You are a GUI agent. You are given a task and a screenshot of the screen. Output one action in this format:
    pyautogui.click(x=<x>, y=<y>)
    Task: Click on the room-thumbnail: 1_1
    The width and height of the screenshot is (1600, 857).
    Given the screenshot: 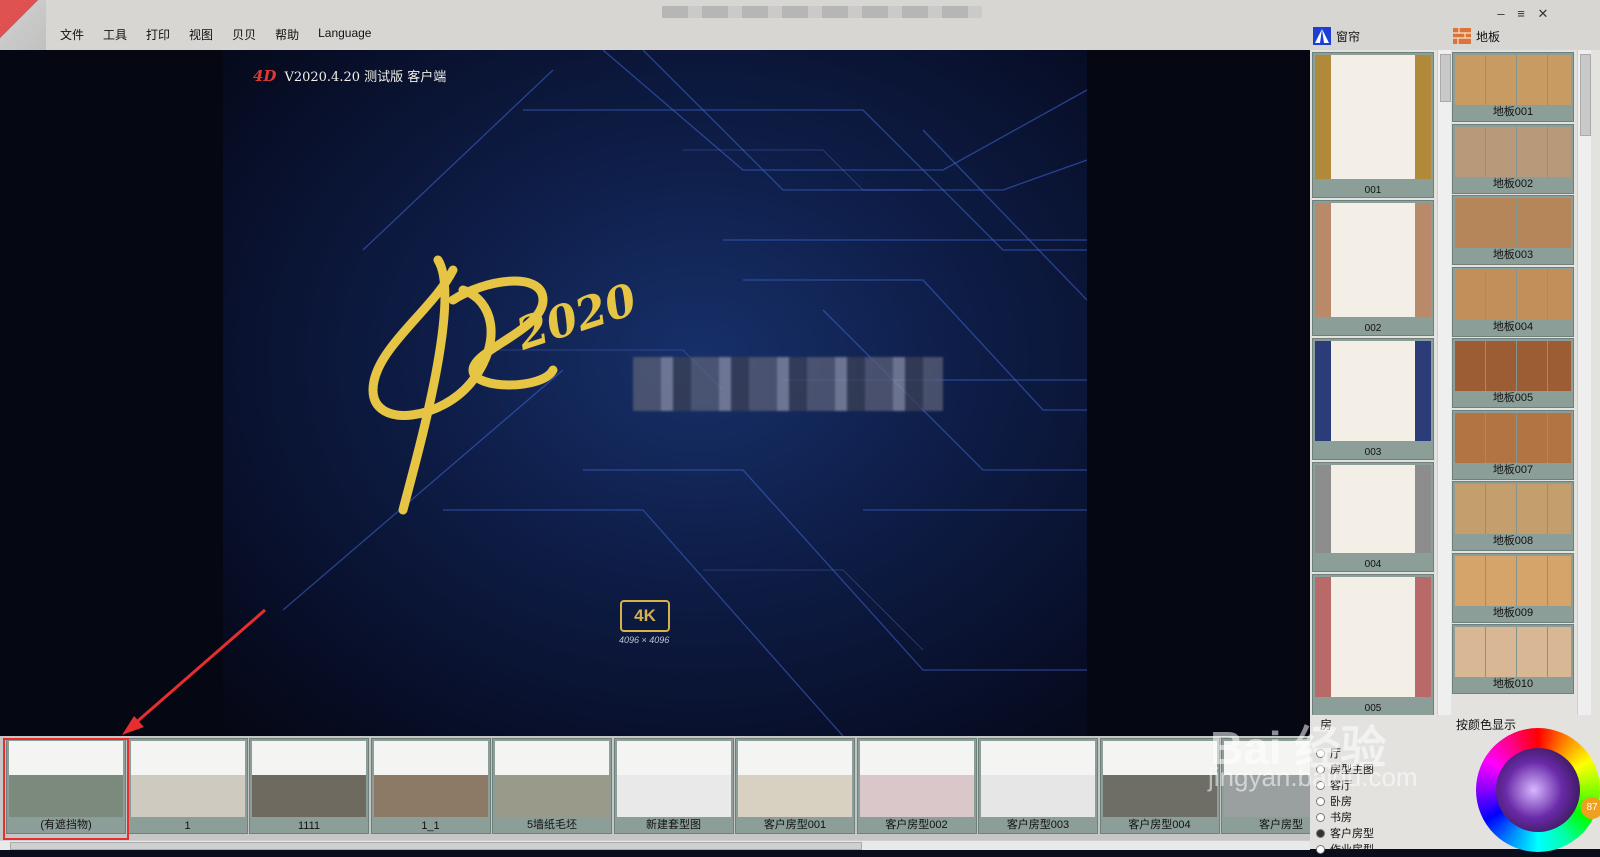 What is the action you would take?
    pyautogui.click(x=430, y=786)
    